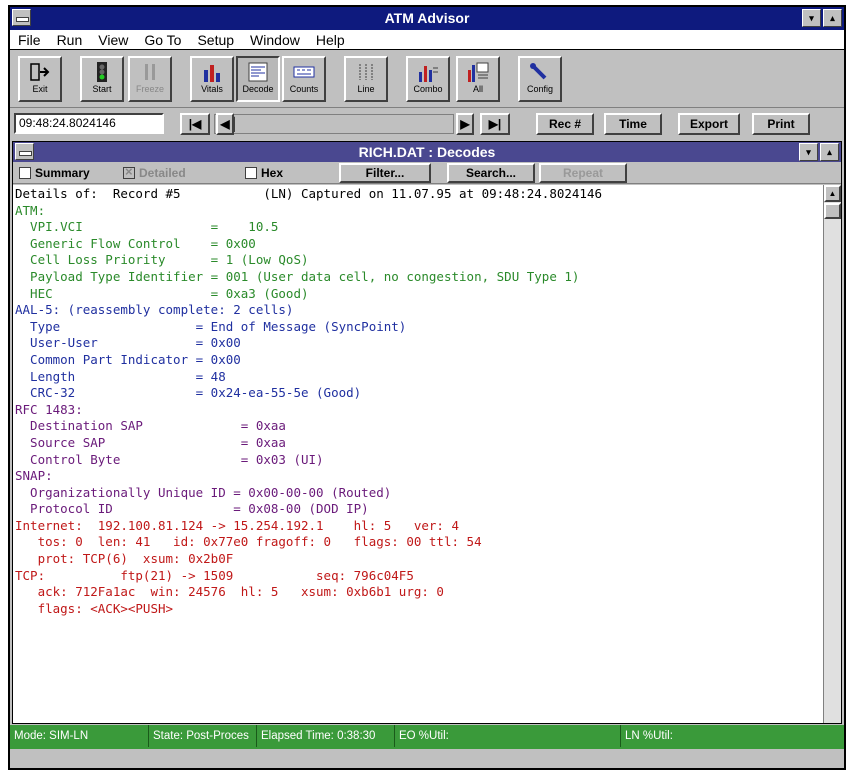  Describe the element at coordinates (478, 72) in the screenshot. I see `all-views-icon` at that location.